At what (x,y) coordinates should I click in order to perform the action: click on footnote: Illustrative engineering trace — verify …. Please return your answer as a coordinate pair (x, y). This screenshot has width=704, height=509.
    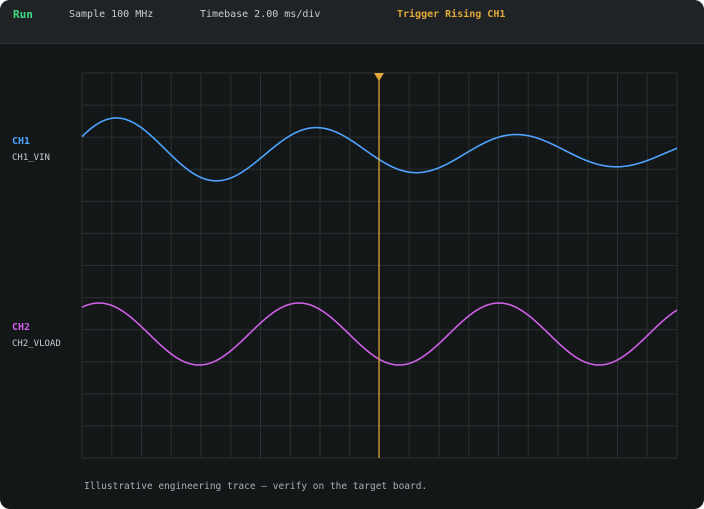
    Looking at the image, I should click on (256, 486).